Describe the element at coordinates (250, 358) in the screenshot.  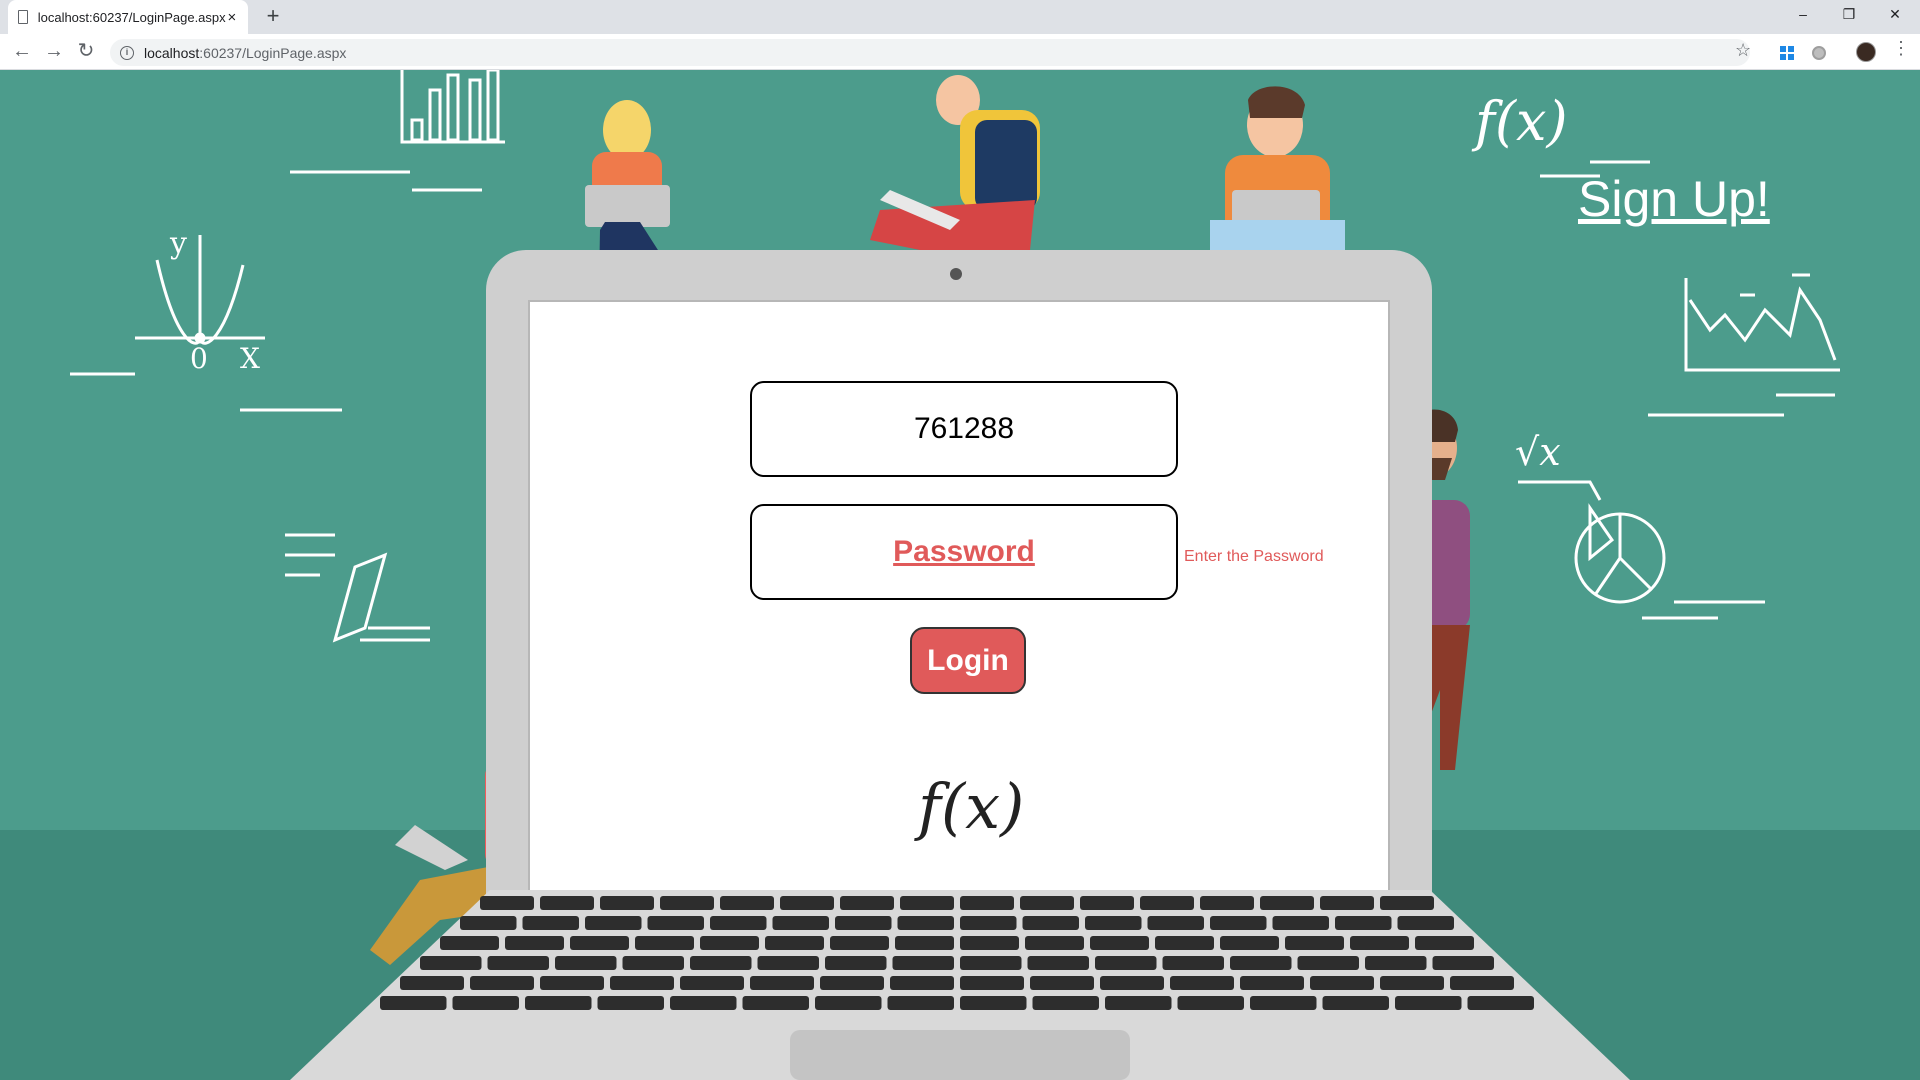
I see `x-axis-label: X` at that location.